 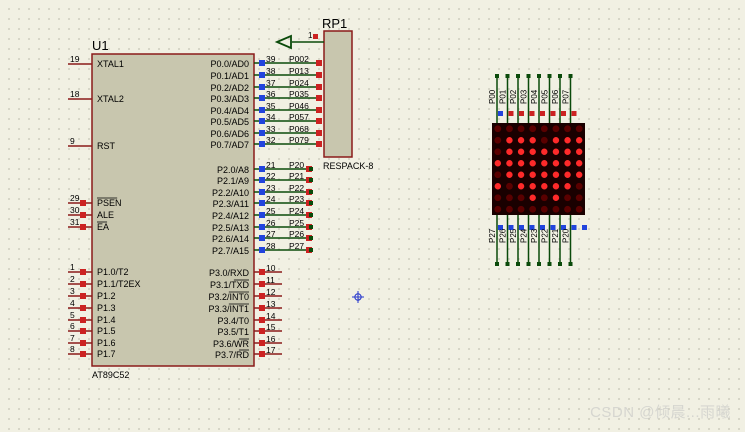 I want to click on u1-pin-name: P3.1/TXD, so click(x=230, y=285).